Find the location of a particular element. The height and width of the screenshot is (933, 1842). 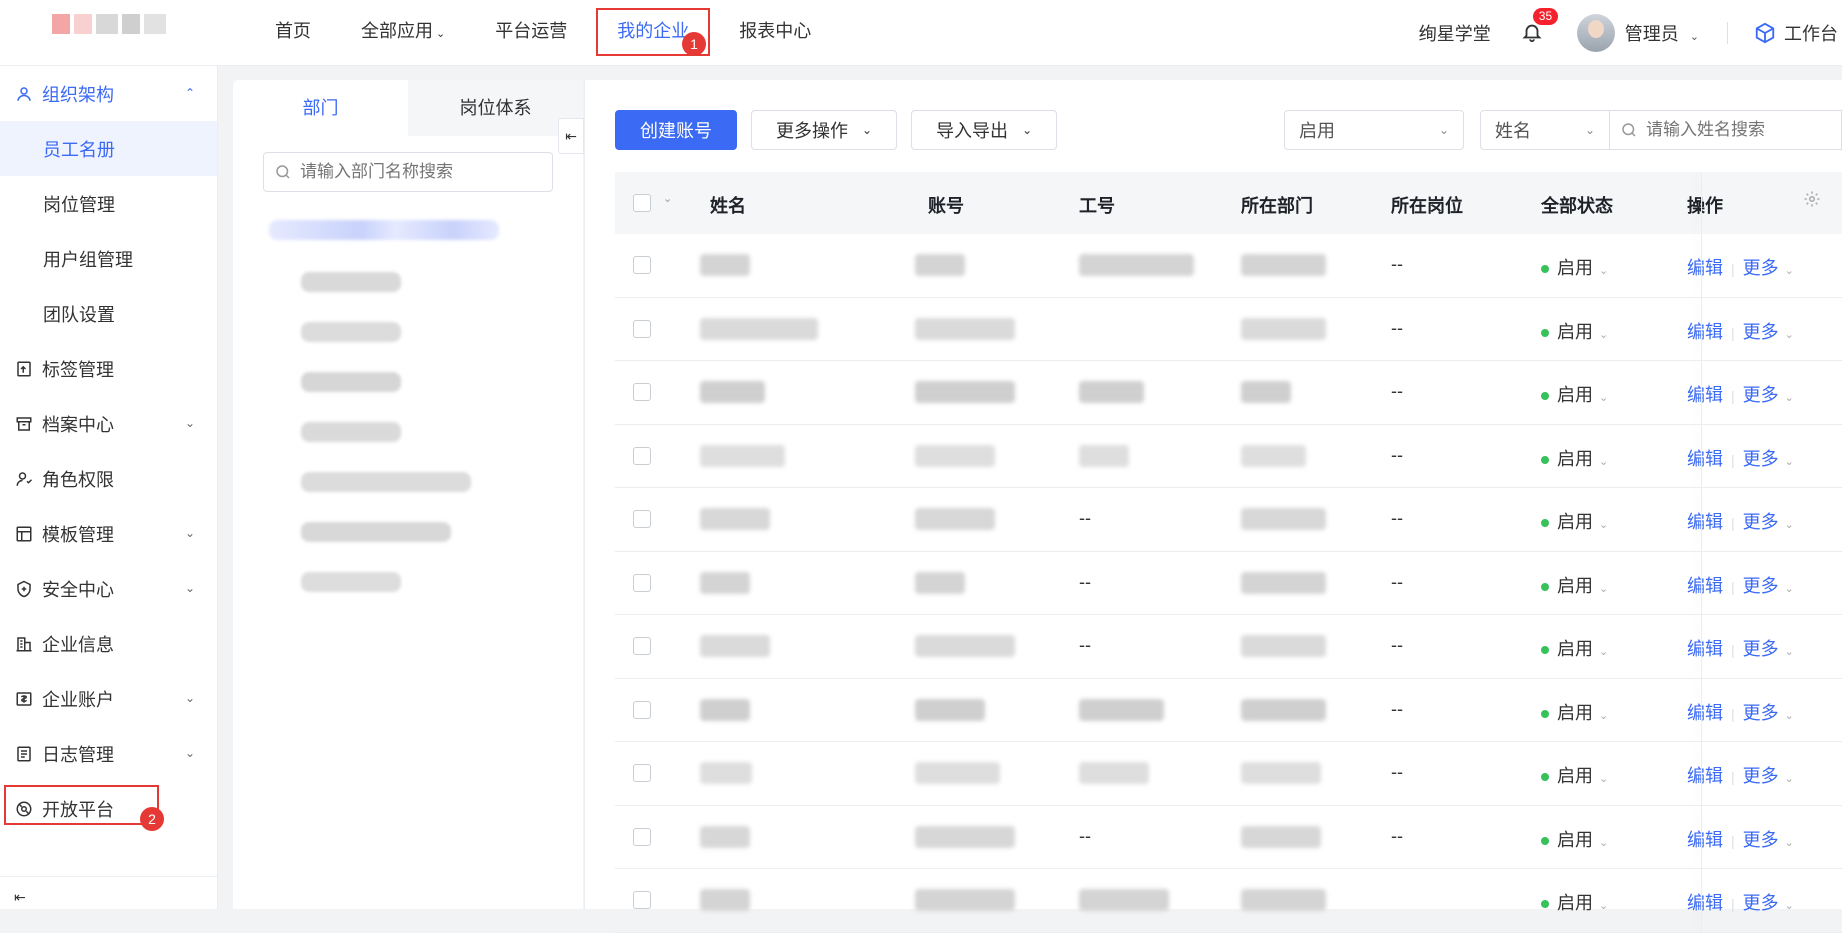

field-select: 姓名 ⌄ is located at coordinates (1545, 130).